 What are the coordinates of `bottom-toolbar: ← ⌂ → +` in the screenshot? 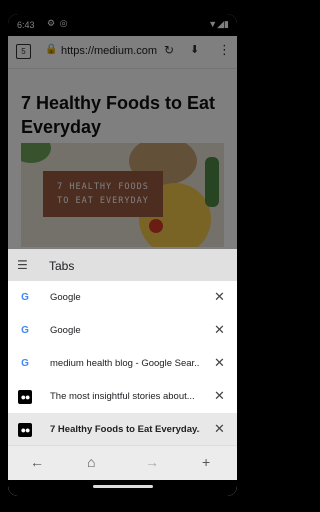 It's located at (122, 463).